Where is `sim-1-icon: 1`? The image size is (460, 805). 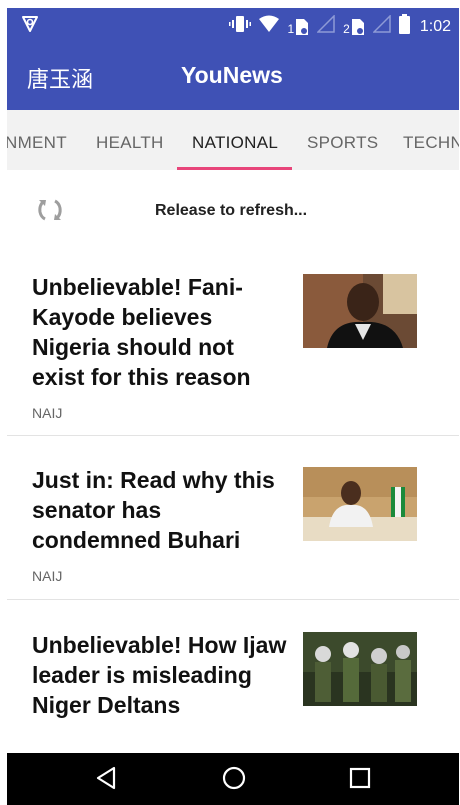
sim-1-icon: 1 is located at coordinates (298, 27).